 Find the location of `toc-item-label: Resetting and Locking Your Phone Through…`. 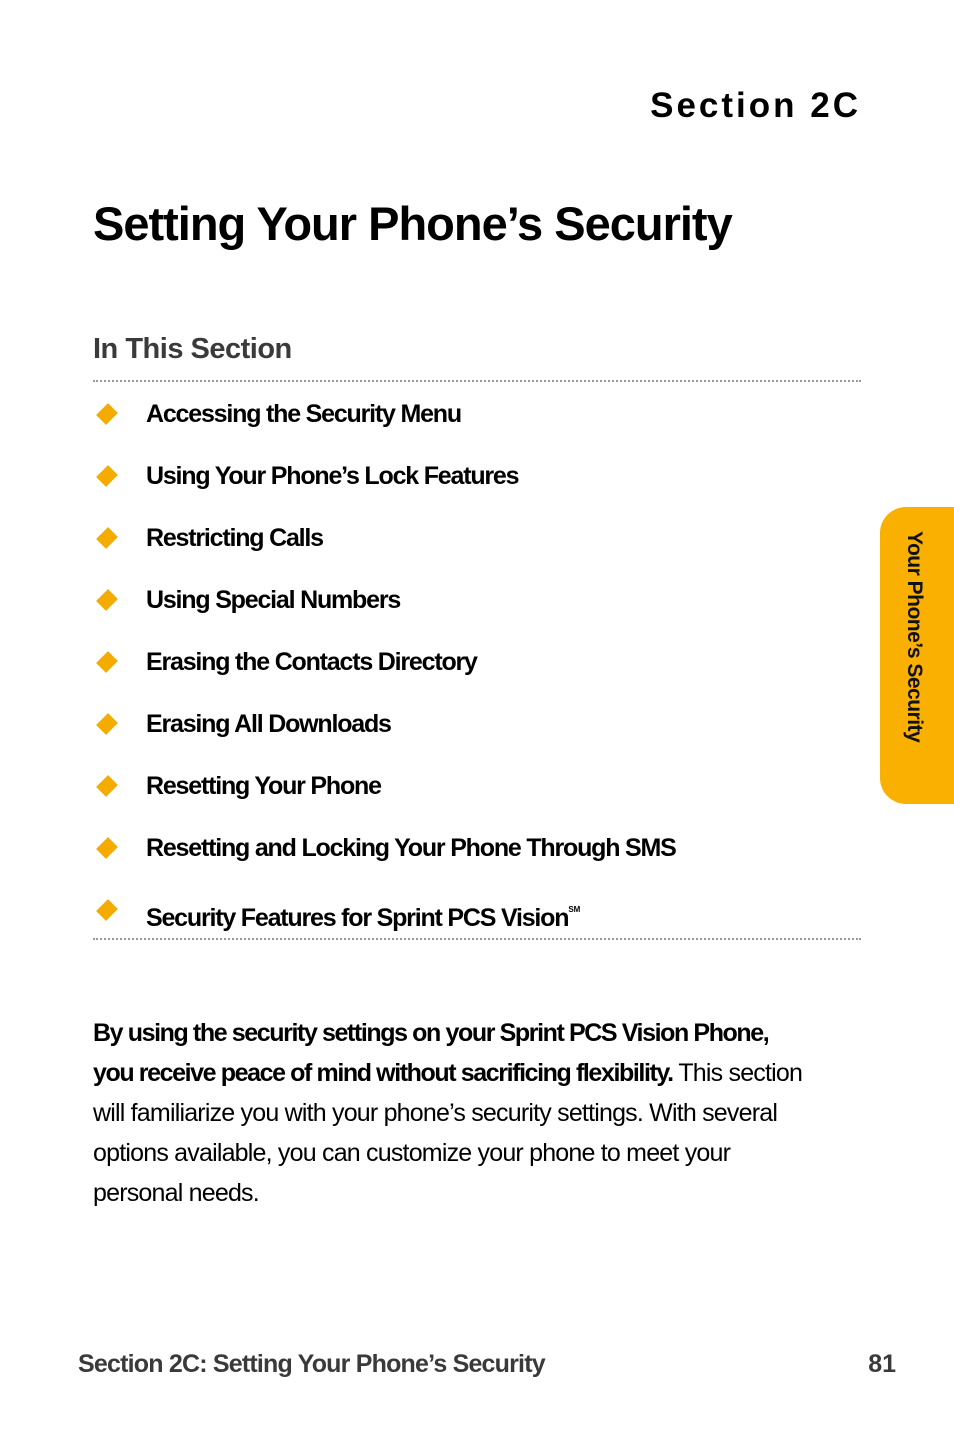

toc-item-label: Resetting and Locking Your Phone Through… is located at coordinates (411, 848).